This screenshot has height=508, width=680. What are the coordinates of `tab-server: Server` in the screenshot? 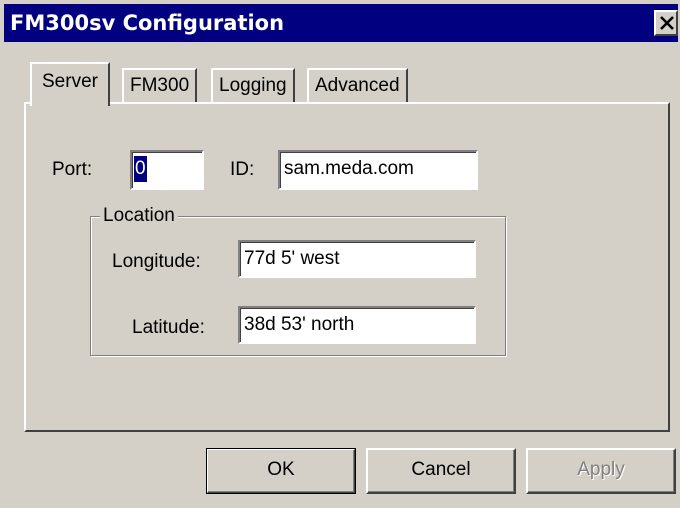 It's located at (70, 84).